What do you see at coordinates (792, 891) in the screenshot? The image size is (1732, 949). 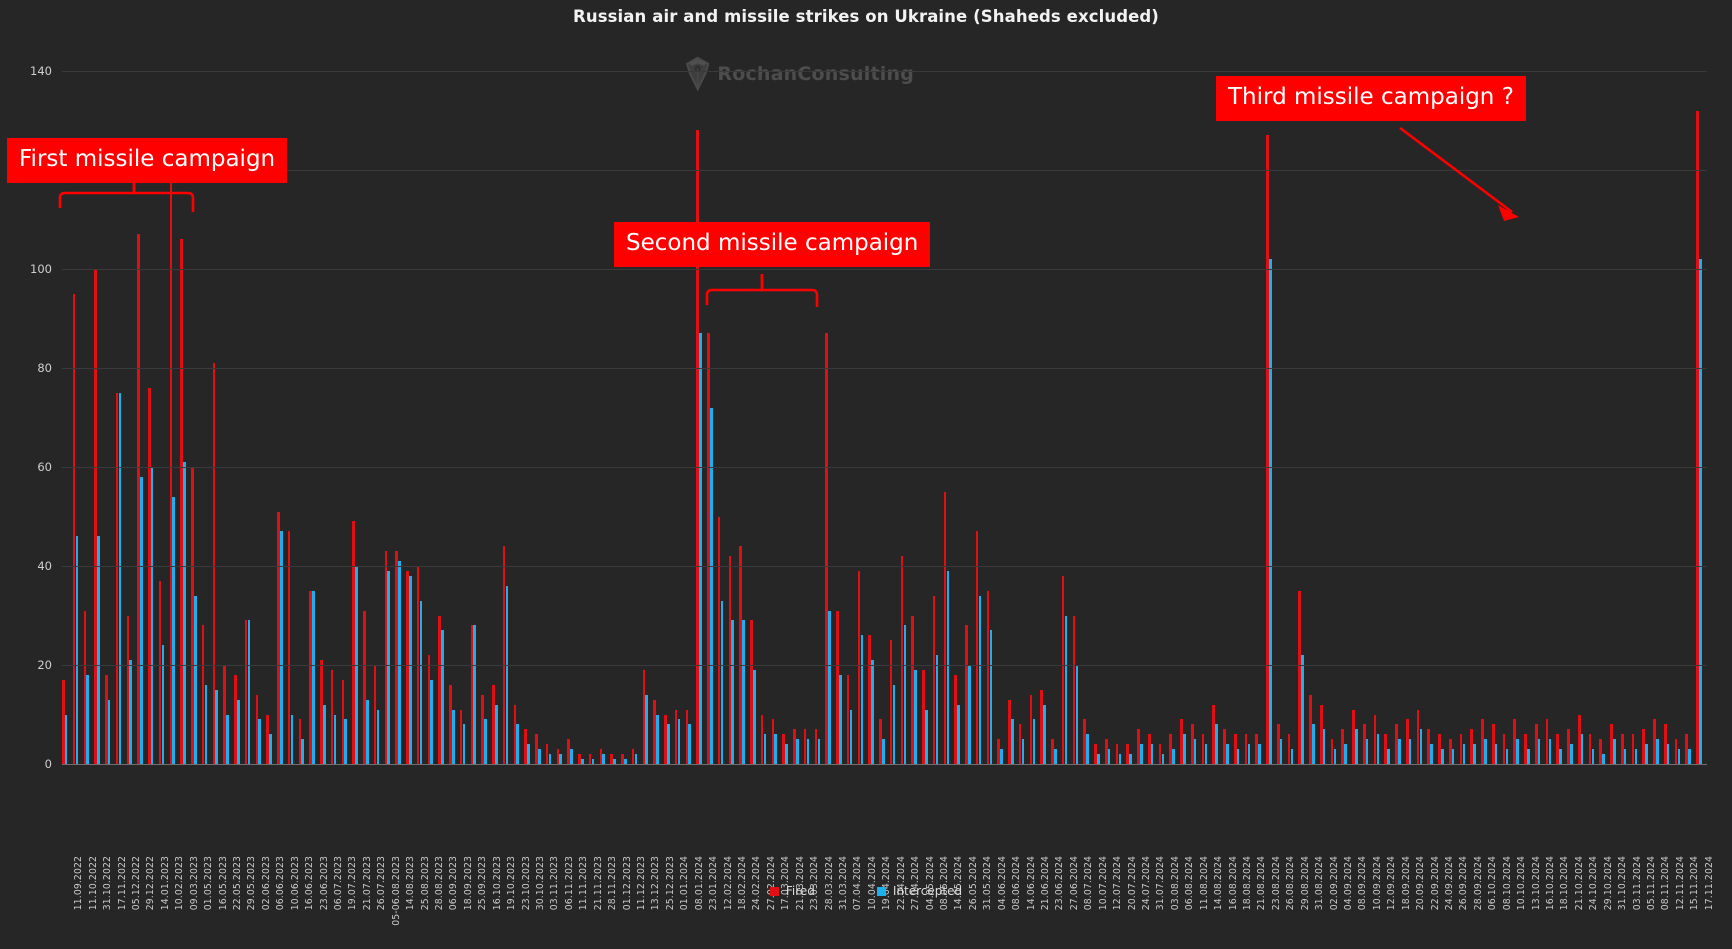 I see `legend-item-fired: Fired` at bounding box center [792, 891].